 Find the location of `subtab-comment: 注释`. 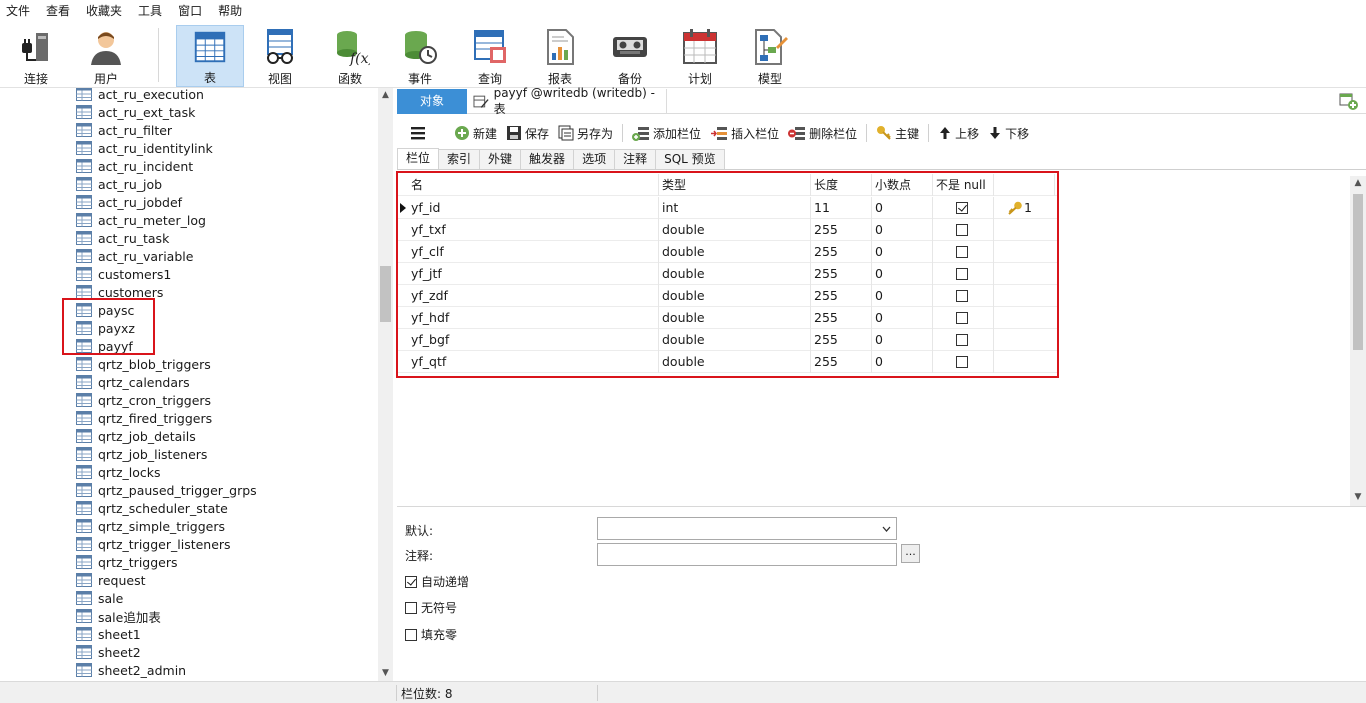

subtab-comment: 注释 is located at coordinates (635, 159).